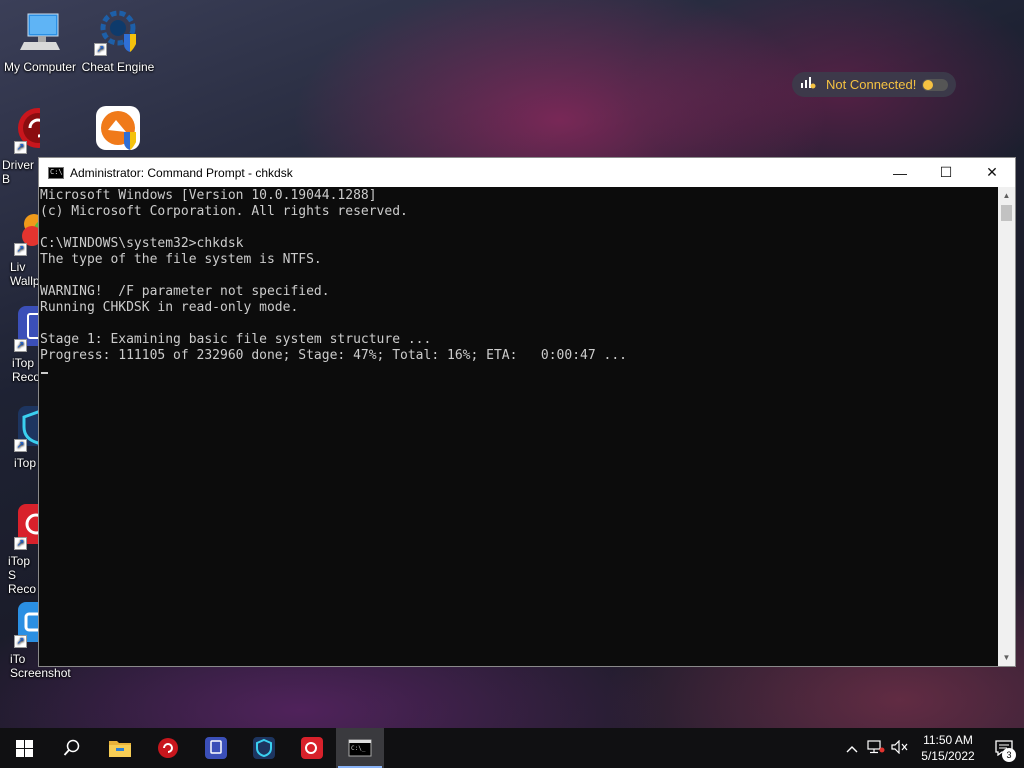 Image resolution: width=1024 pixels, height=768 pixels. Describe the element at coordinates (181, 259) in the screenshot. I see `console-line: The type of the file system is NTFS.` at that location.